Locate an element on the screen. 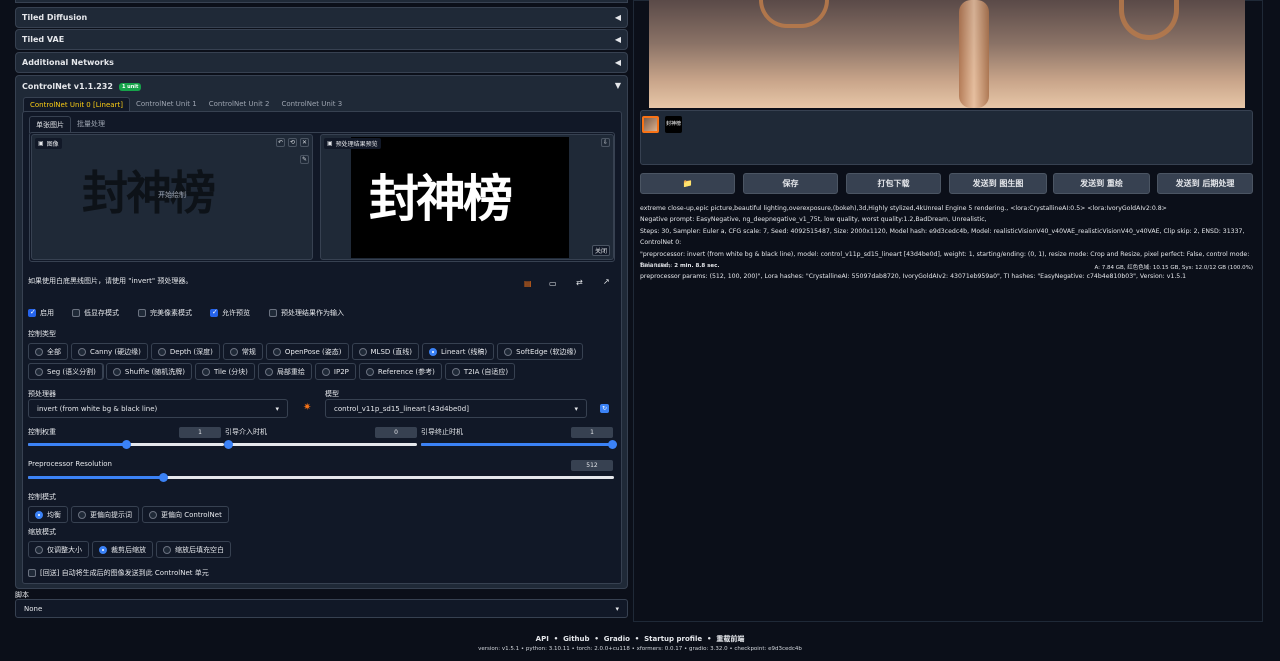 The height and width of the screenshot is (661, 1280). run-preprocessor-icon: ✷ is located at coordinates (307, 407).